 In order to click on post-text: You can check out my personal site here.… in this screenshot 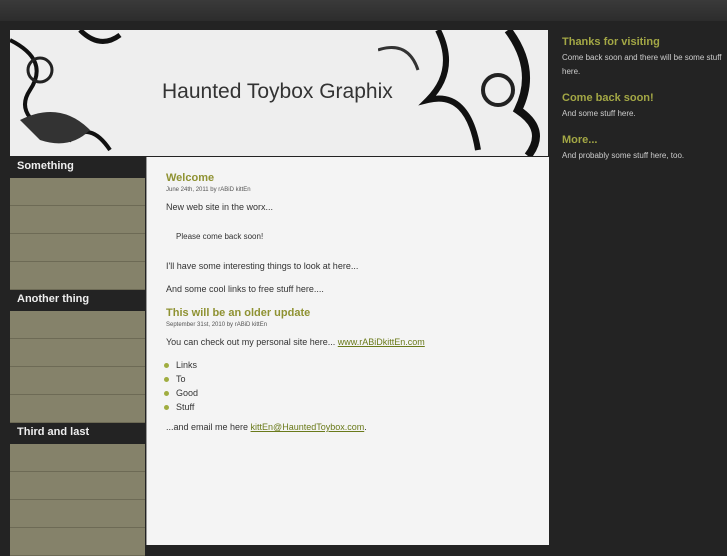, I will do `click(252, 342)`.